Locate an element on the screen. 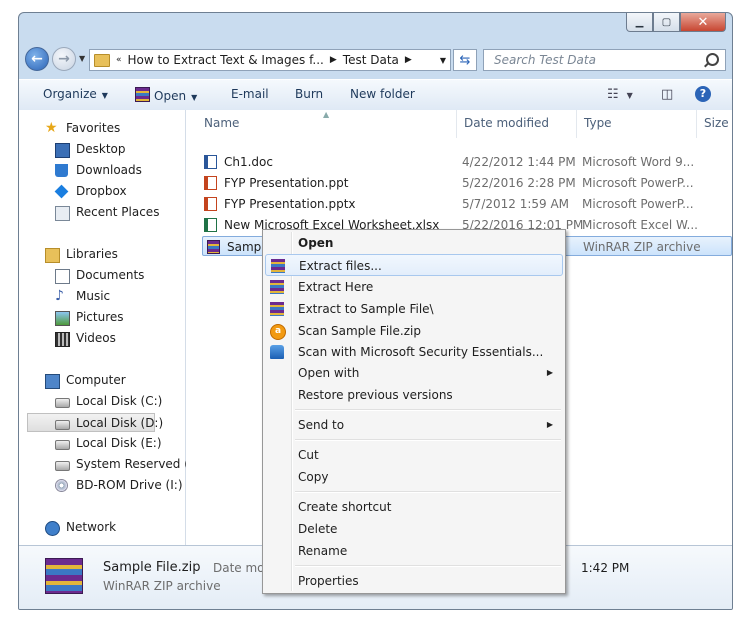 This screenshot has height=627, width=752. arrow-right-icon: → is located at coordinates (64, 59).